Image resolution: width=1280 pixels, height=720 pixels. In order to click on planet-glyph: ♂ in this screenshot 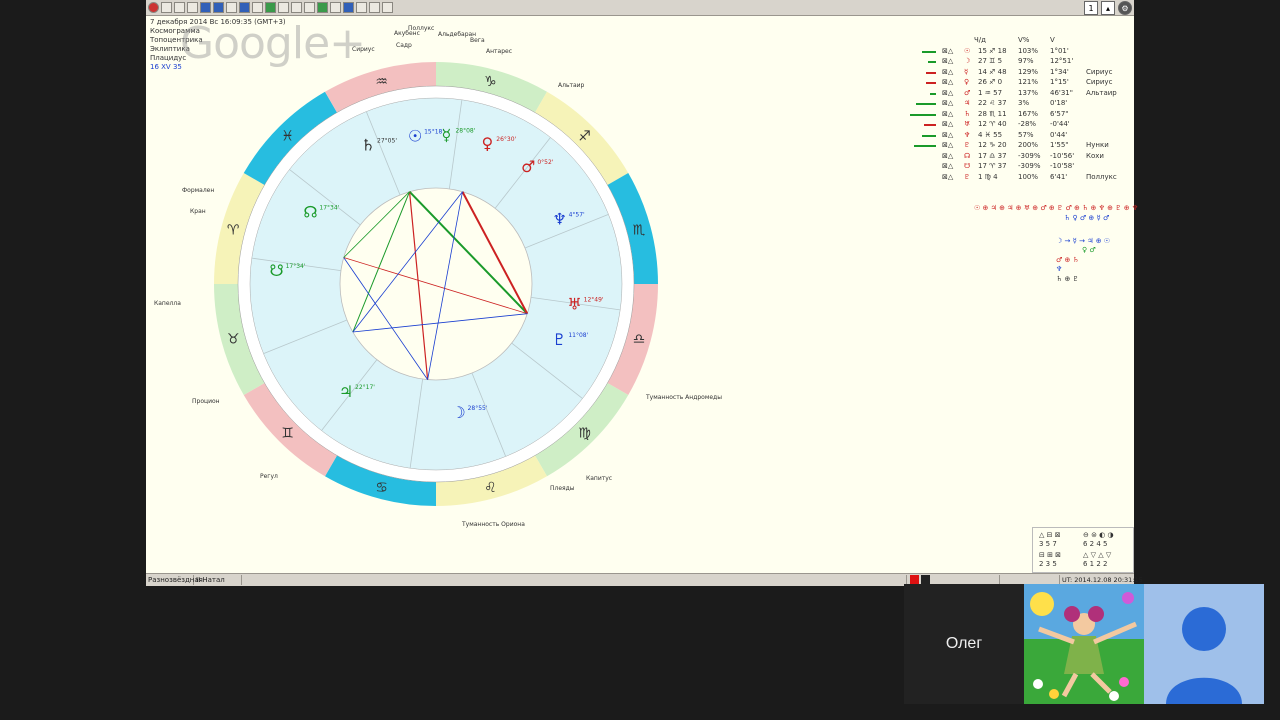, I will do `click(528, 166)`.